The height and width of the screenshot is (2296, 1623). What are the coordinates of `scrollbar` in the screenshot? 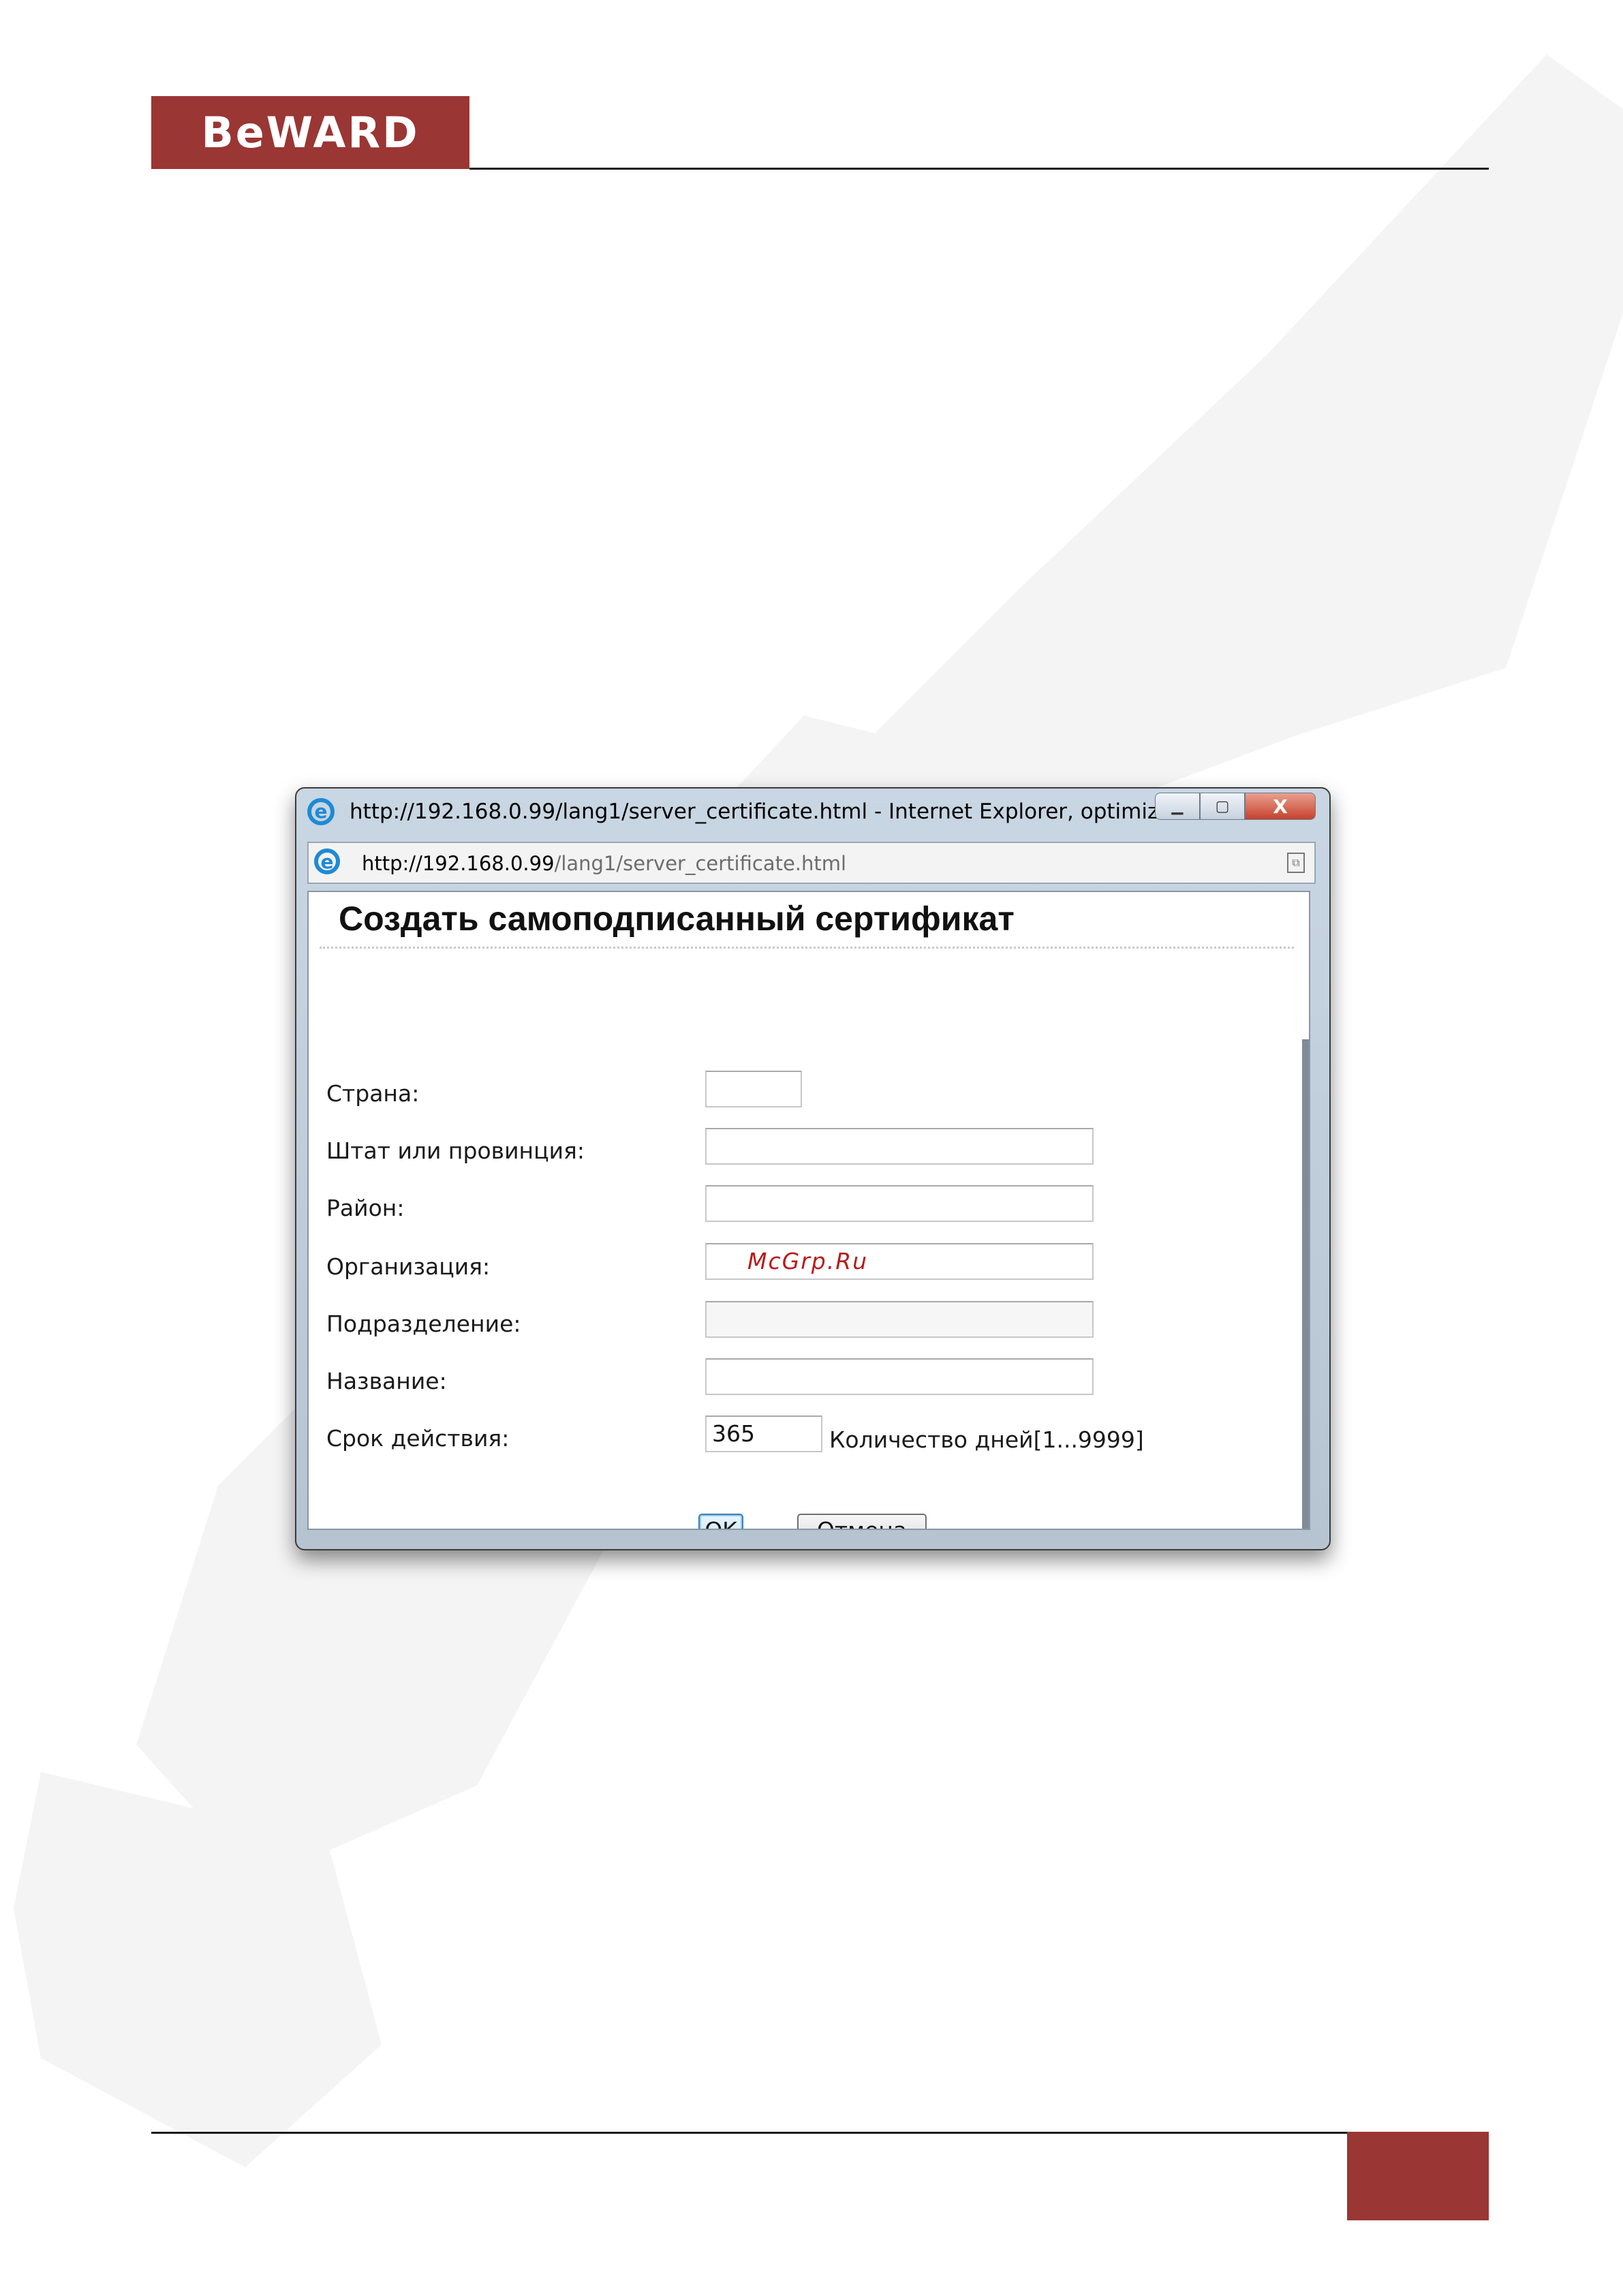 It's located at (1305, 1284).